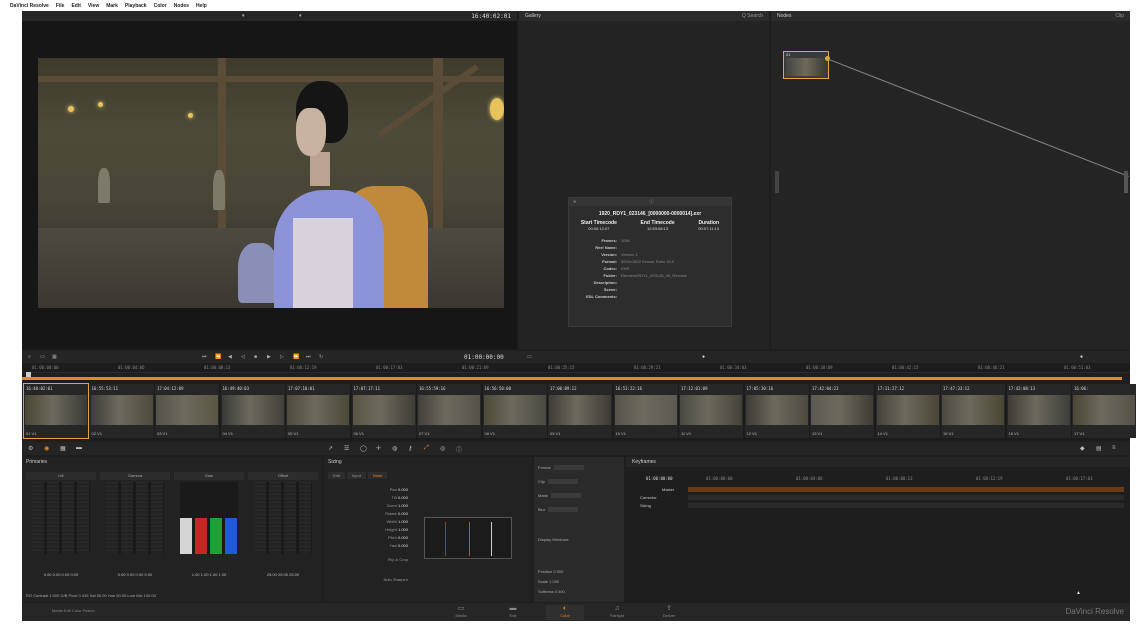 The height and width of the screenshot is (626, 1140). Describe the element at coordinates (1038, 411) in the screenshot. I see `clip-thumbnail: 17:42:08:13 16 V1` at that location.